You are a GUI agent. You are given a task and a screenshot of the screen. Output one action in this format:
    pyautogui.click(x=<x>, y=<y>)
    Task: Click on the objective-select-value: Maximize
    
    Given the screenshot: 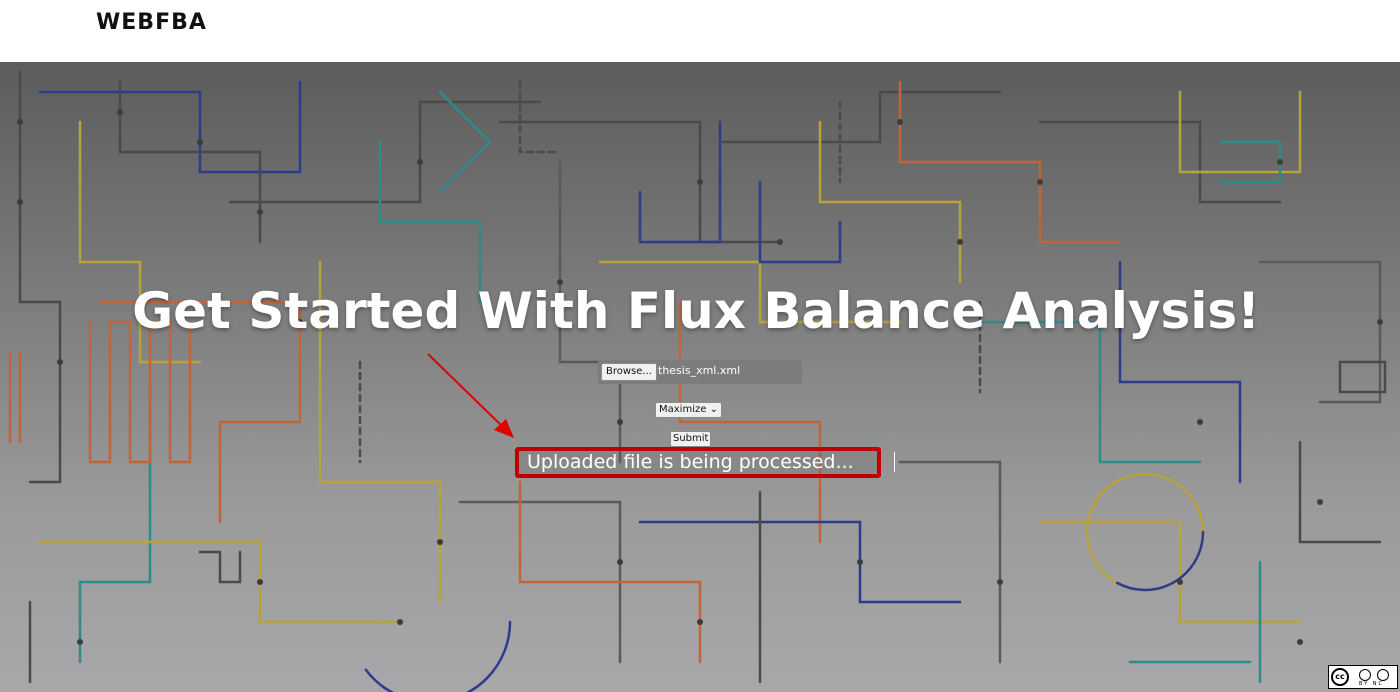 What is the action you would take?
    pyautogui.click(x=683, y=409)
    